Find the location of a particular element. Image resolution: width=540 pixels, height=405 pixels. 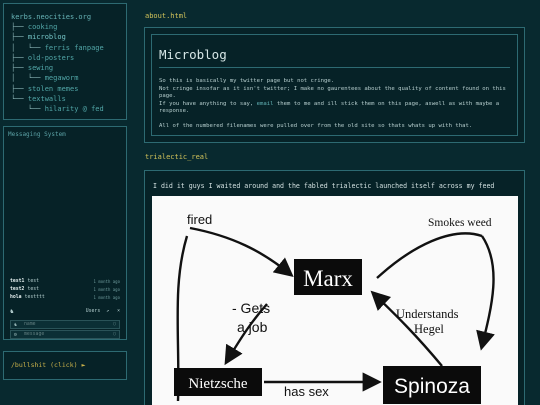

tree-link: old-posters is located at coordinates (51, 58).